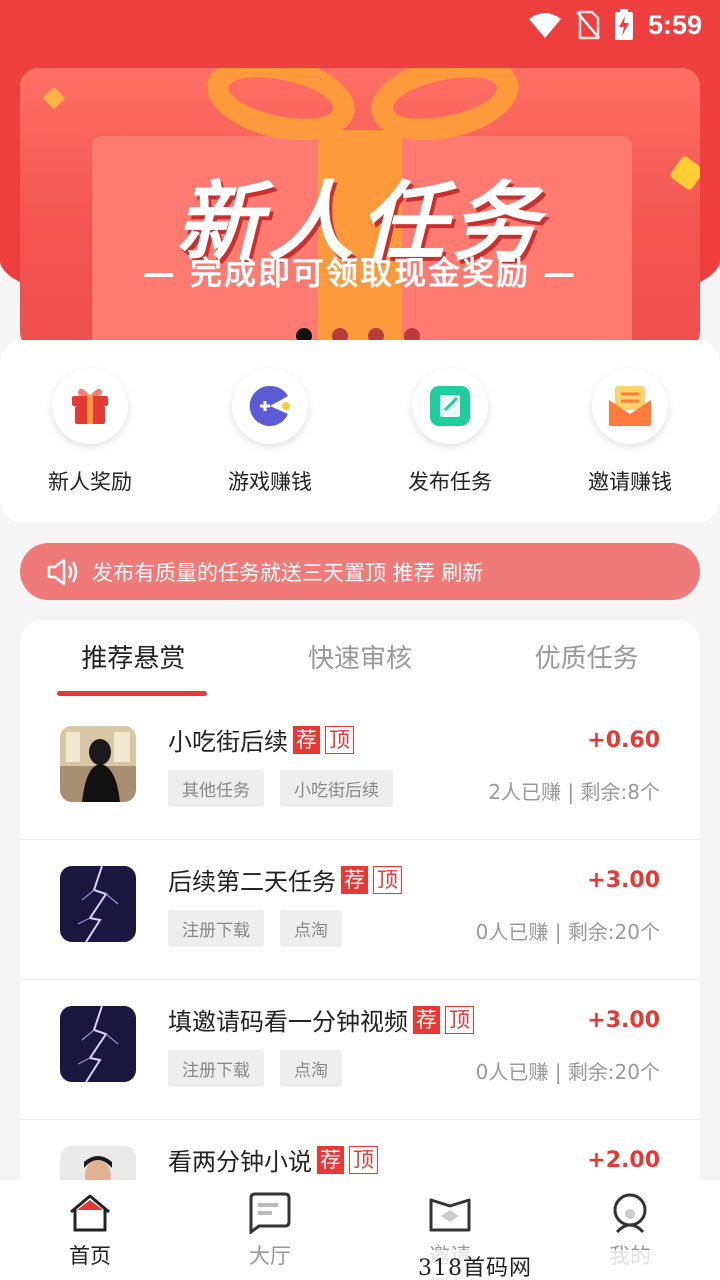 This screenshot has width=720, height=1280. Describe the element at coordinates (62, 571) in the screenshot. I see `speaker-icon` at that location.